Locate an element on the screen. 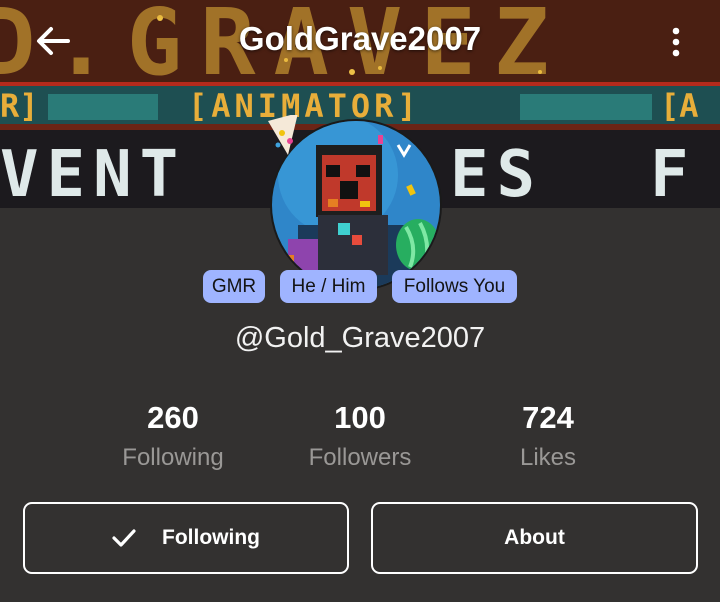 Image resolution: width=720 pixels, height=602 pixels. stat-following-label: Following is located at coordinates (173, 457).